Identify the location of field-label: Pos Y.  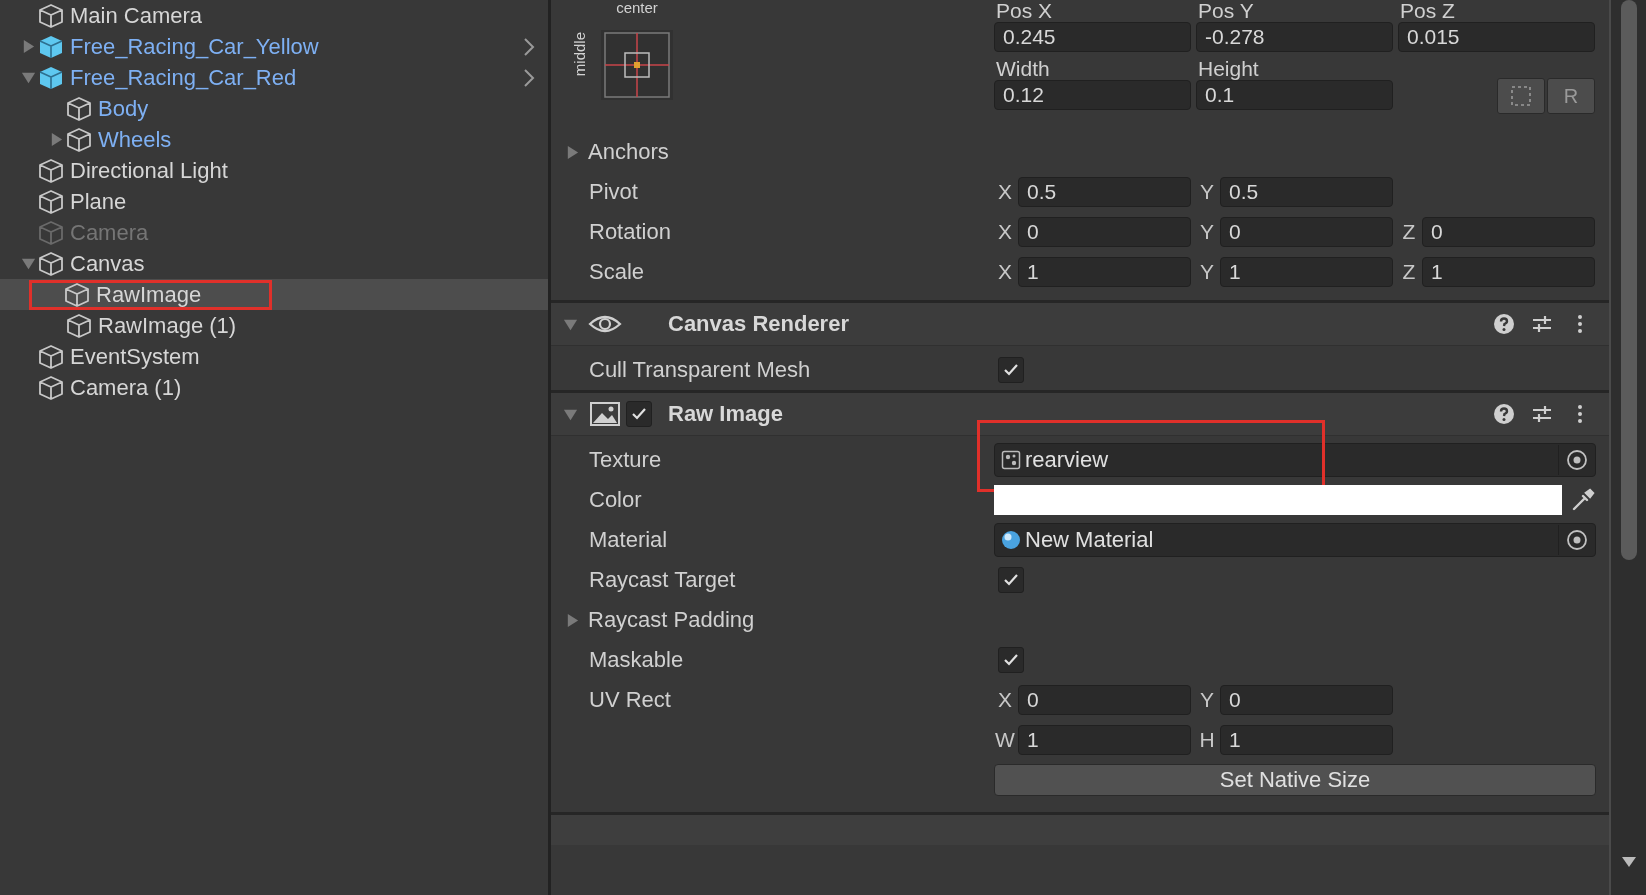
(1226, 11).